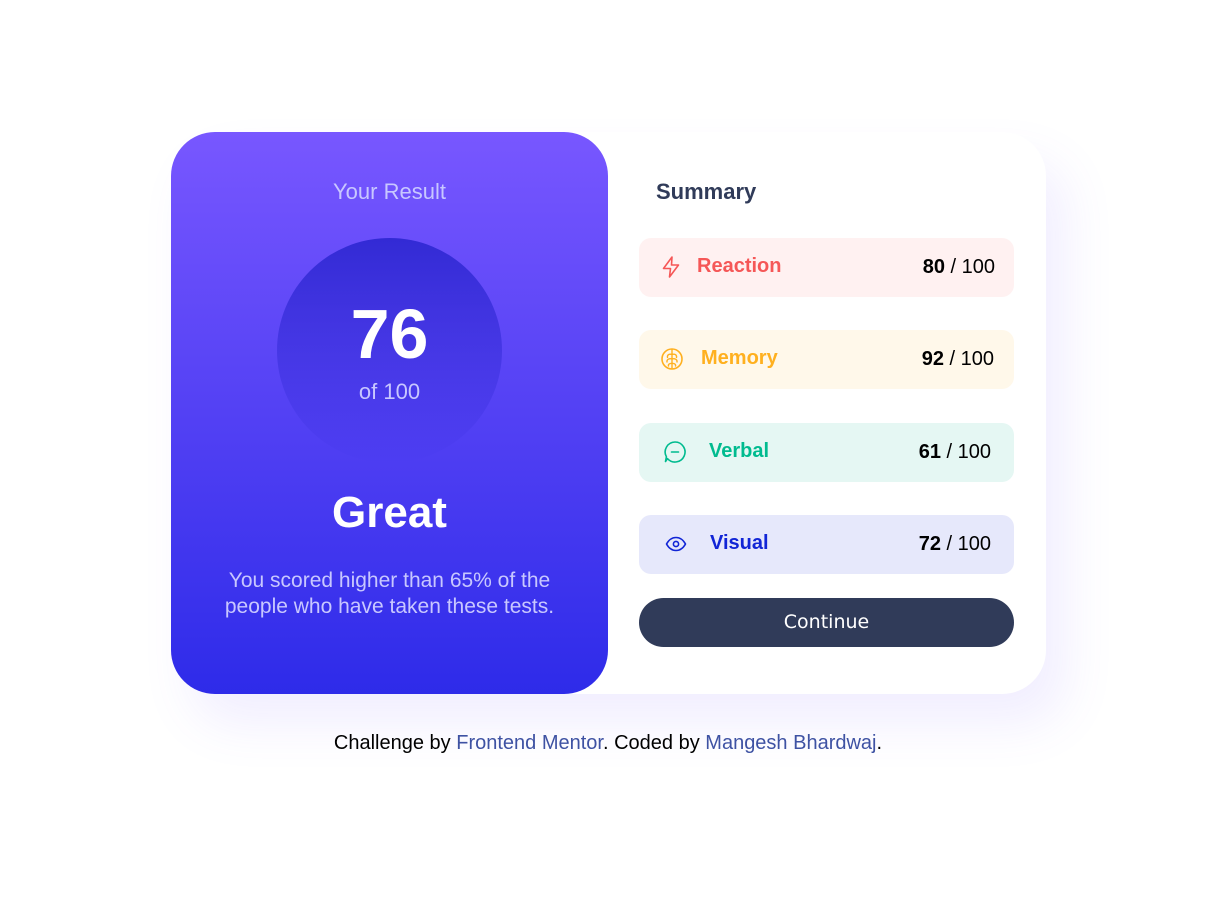  Describe the element at coordinates (739, 266) in the screenshot. I see `summary-item-label: Reaction` at that location.